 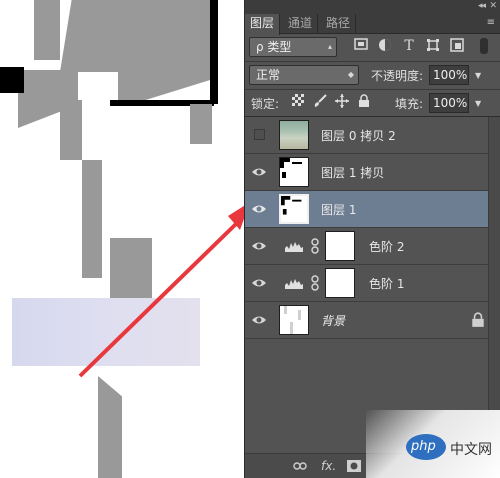 What do you see at coordinates (364, 101) in the screenshot?
I see `lock-all-icon` at bounding box center [364, 101].